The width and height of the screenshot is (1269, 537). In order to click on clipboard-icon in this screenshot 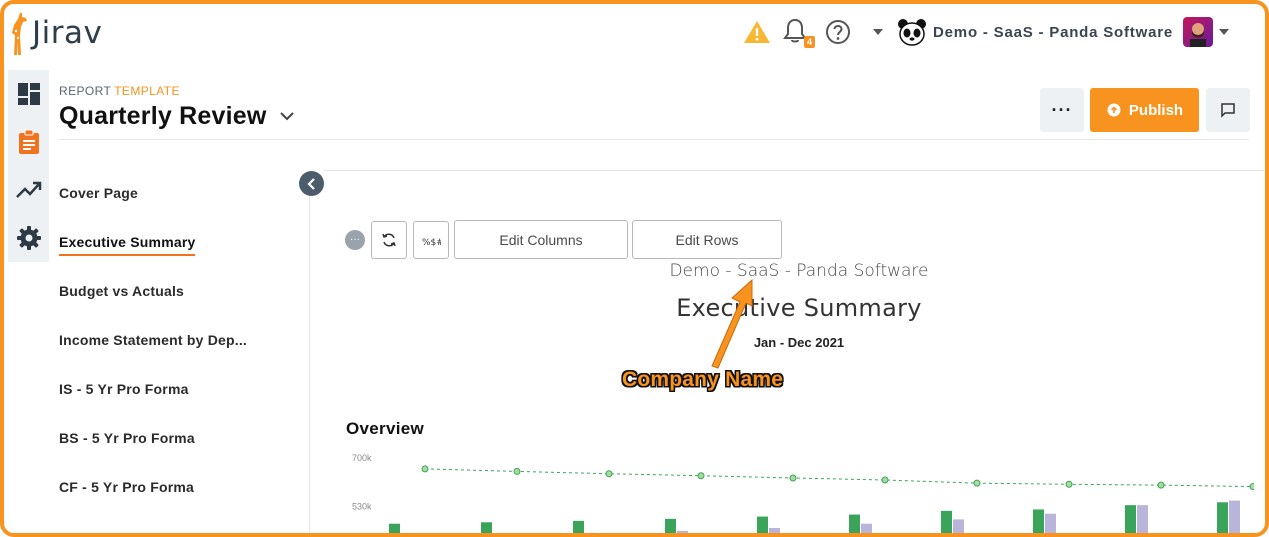, I will do `click(28, 141)`.